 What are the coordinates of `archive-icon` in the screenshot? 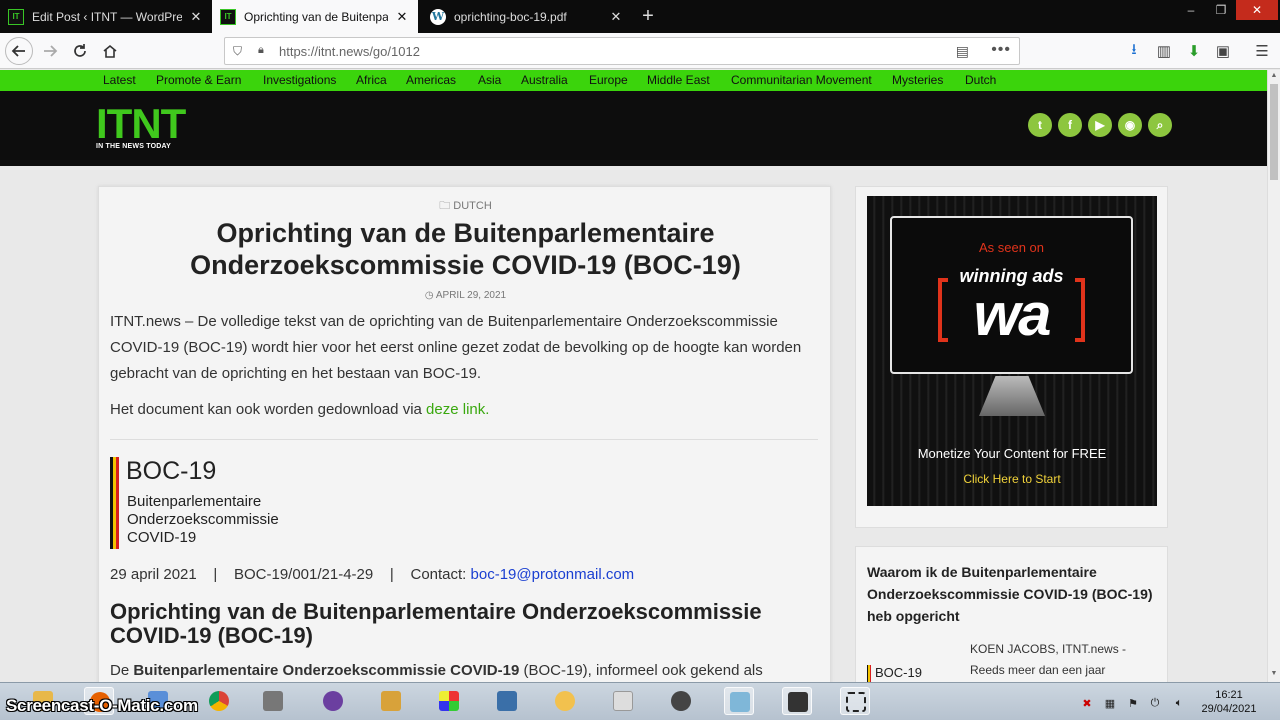 It's located at (273, 701).